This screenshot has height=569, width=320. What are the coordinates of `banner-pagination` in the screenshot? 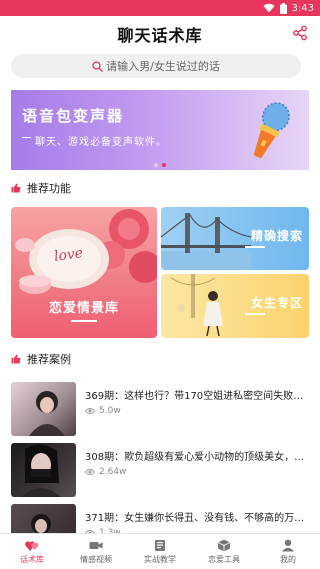 It's located at (160, 165).